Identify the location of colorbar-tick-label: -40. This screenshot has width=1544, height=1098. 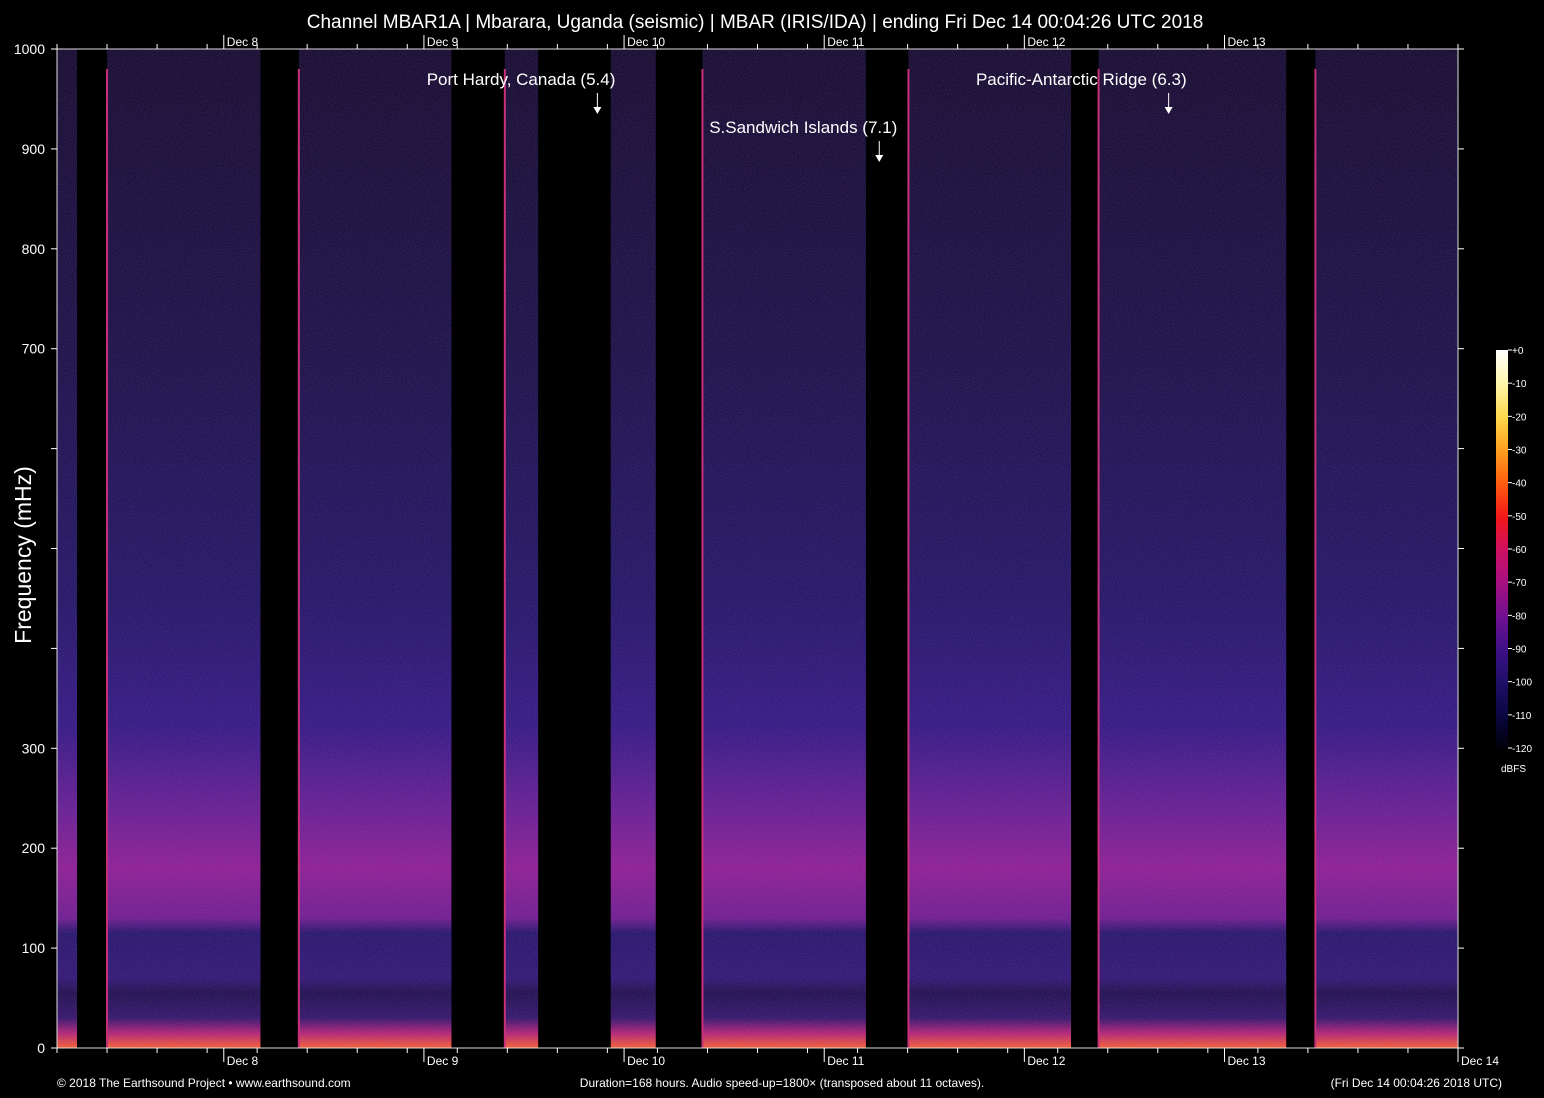
(1519, 484).